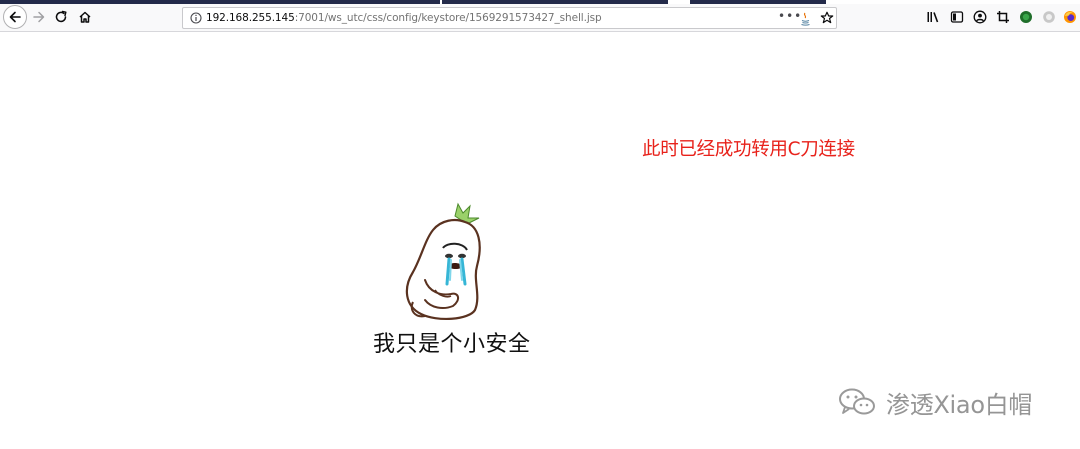 The width and height of the screenshot is (1080, 449). What do you see at coordinates (1070, 17) in the screenshot?
I see `firefox-icon` at bounding box center [1070, 17].